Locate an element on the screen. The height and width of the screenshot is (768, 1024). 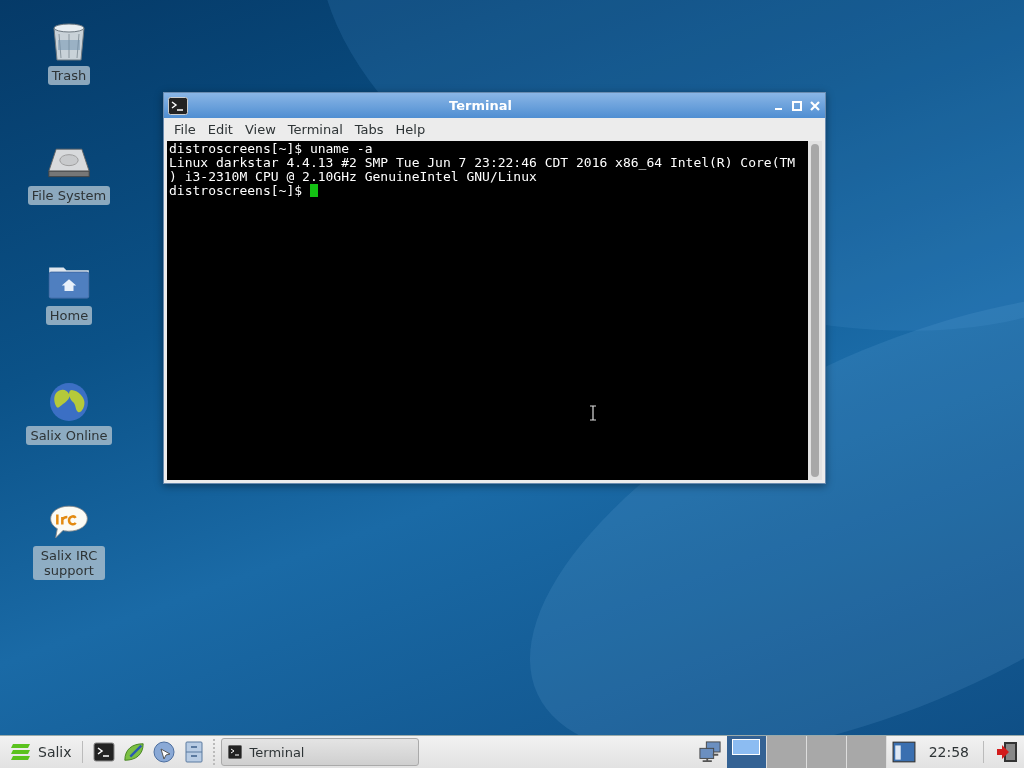
menu-item: Edit is located at coordinates (220, 129).